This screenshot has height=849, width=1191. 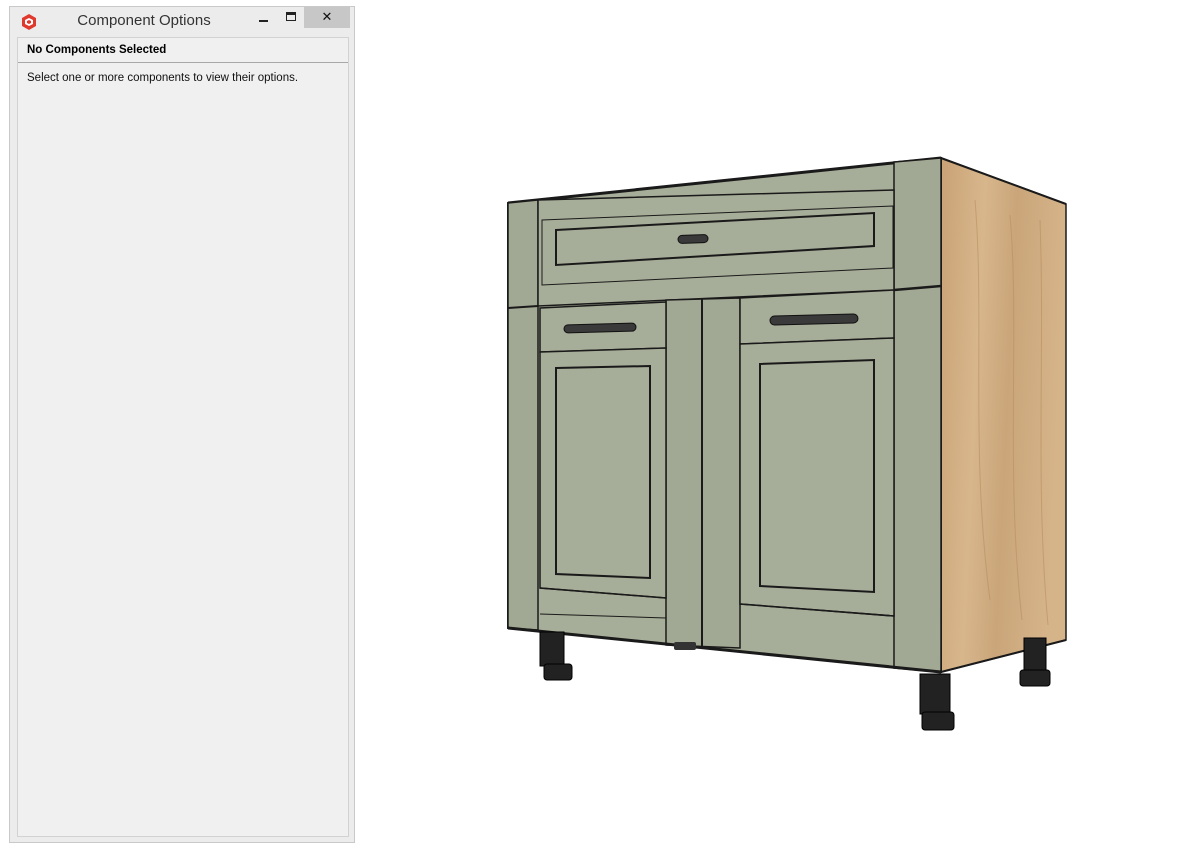 I want to click on left-stile, so click(x=523, y=415).